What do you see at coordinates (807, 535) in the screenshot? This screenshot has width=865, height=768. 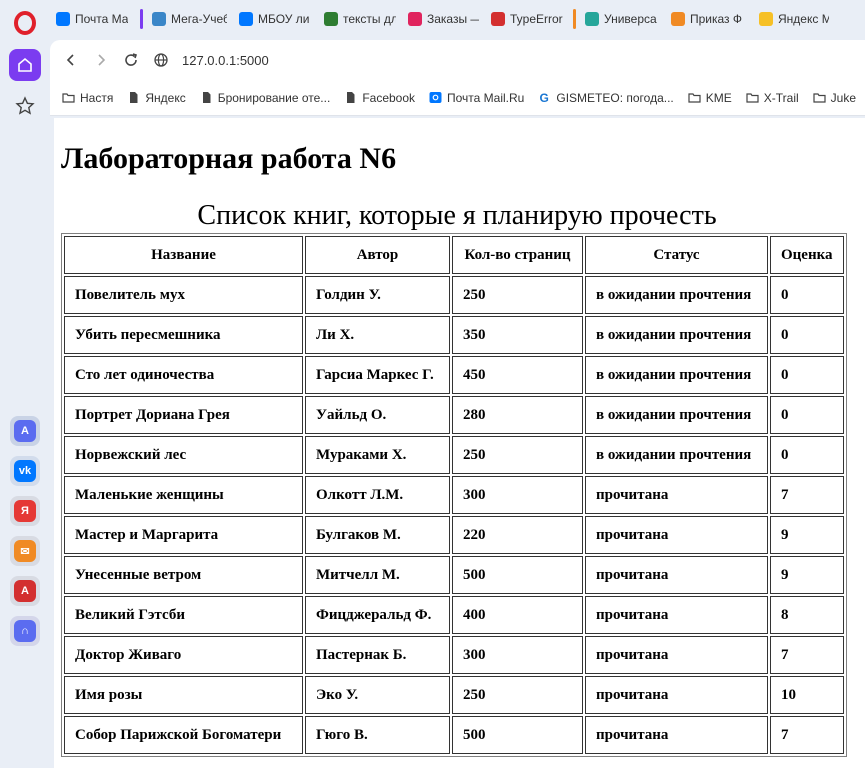 I see `table-cell: 9` at bounding box center [807, 535].